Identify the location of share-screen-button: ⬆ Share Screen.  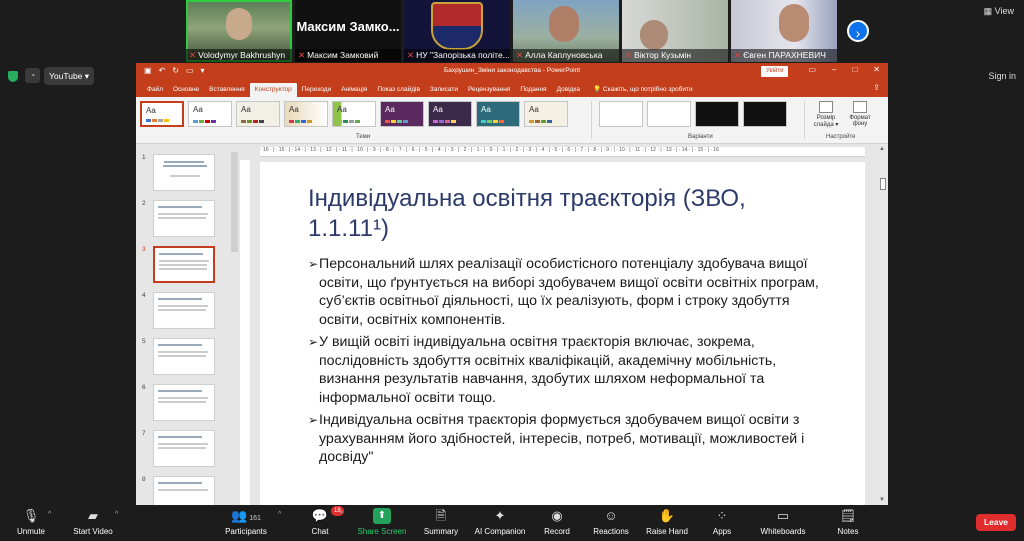
(382, 522).